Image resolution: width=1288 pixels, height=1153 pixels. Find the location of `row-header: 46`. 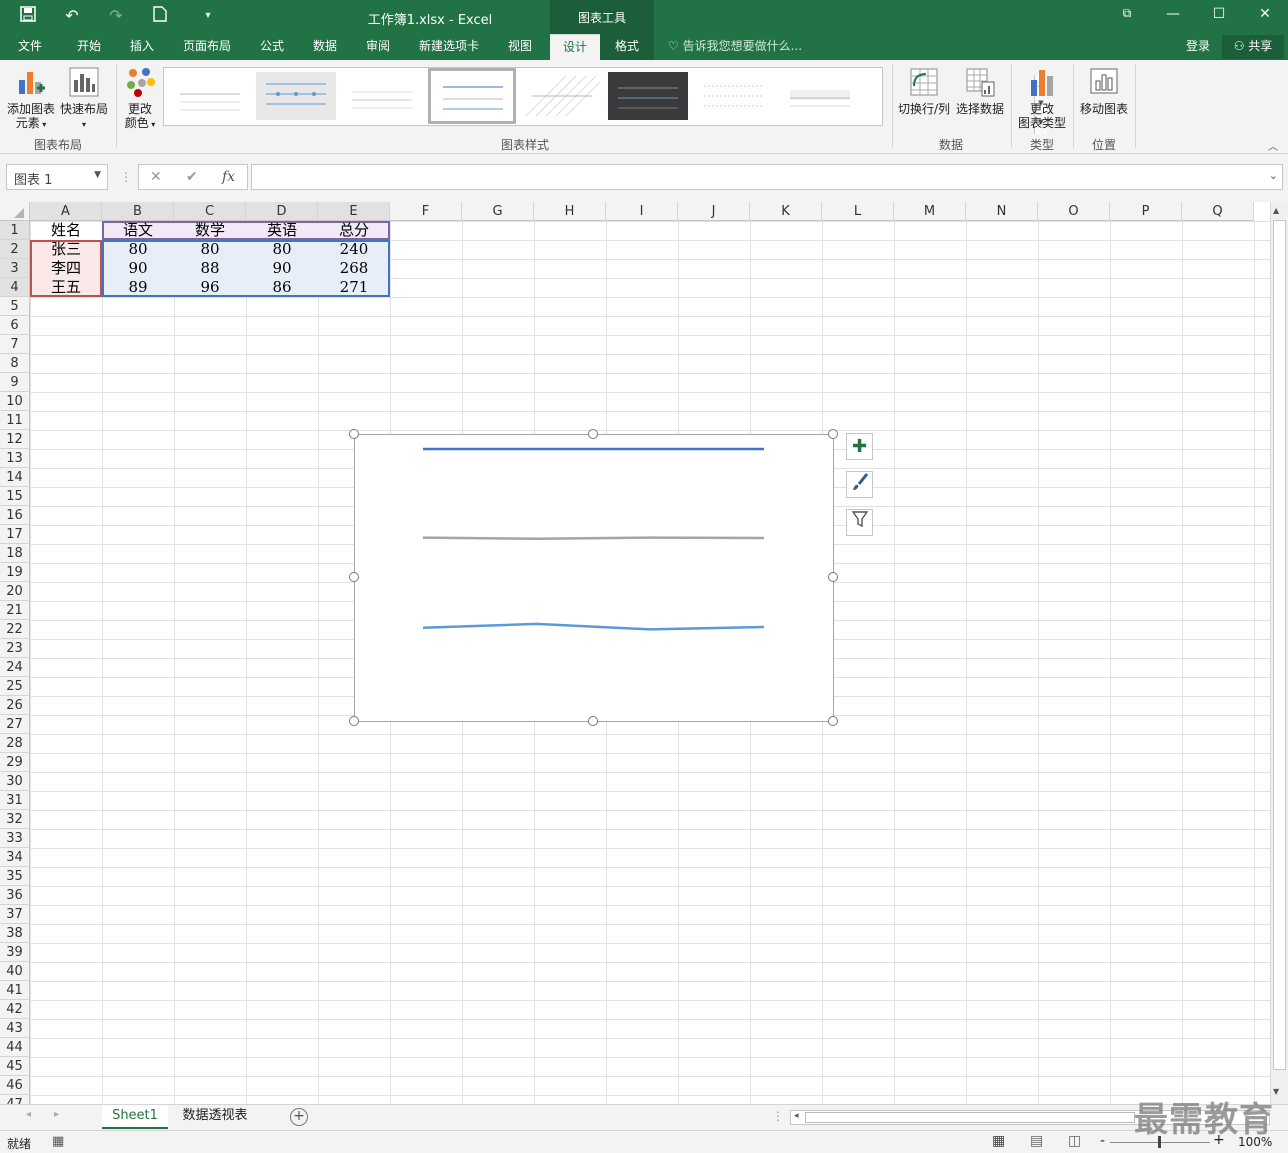

row-header: 46 is located at coordinates (15, 1085).